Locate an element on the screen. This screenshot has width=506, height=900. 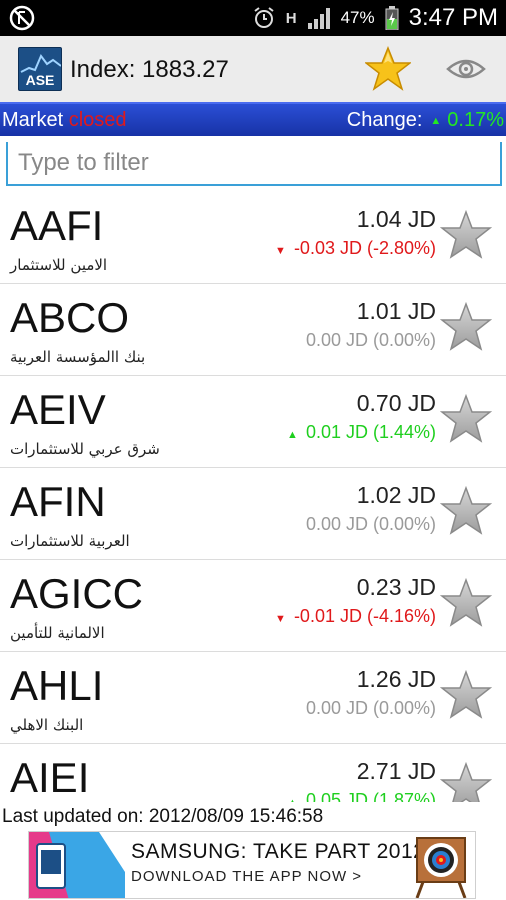
stock-price: 2.71 JD is located at coordinates (396, 771).